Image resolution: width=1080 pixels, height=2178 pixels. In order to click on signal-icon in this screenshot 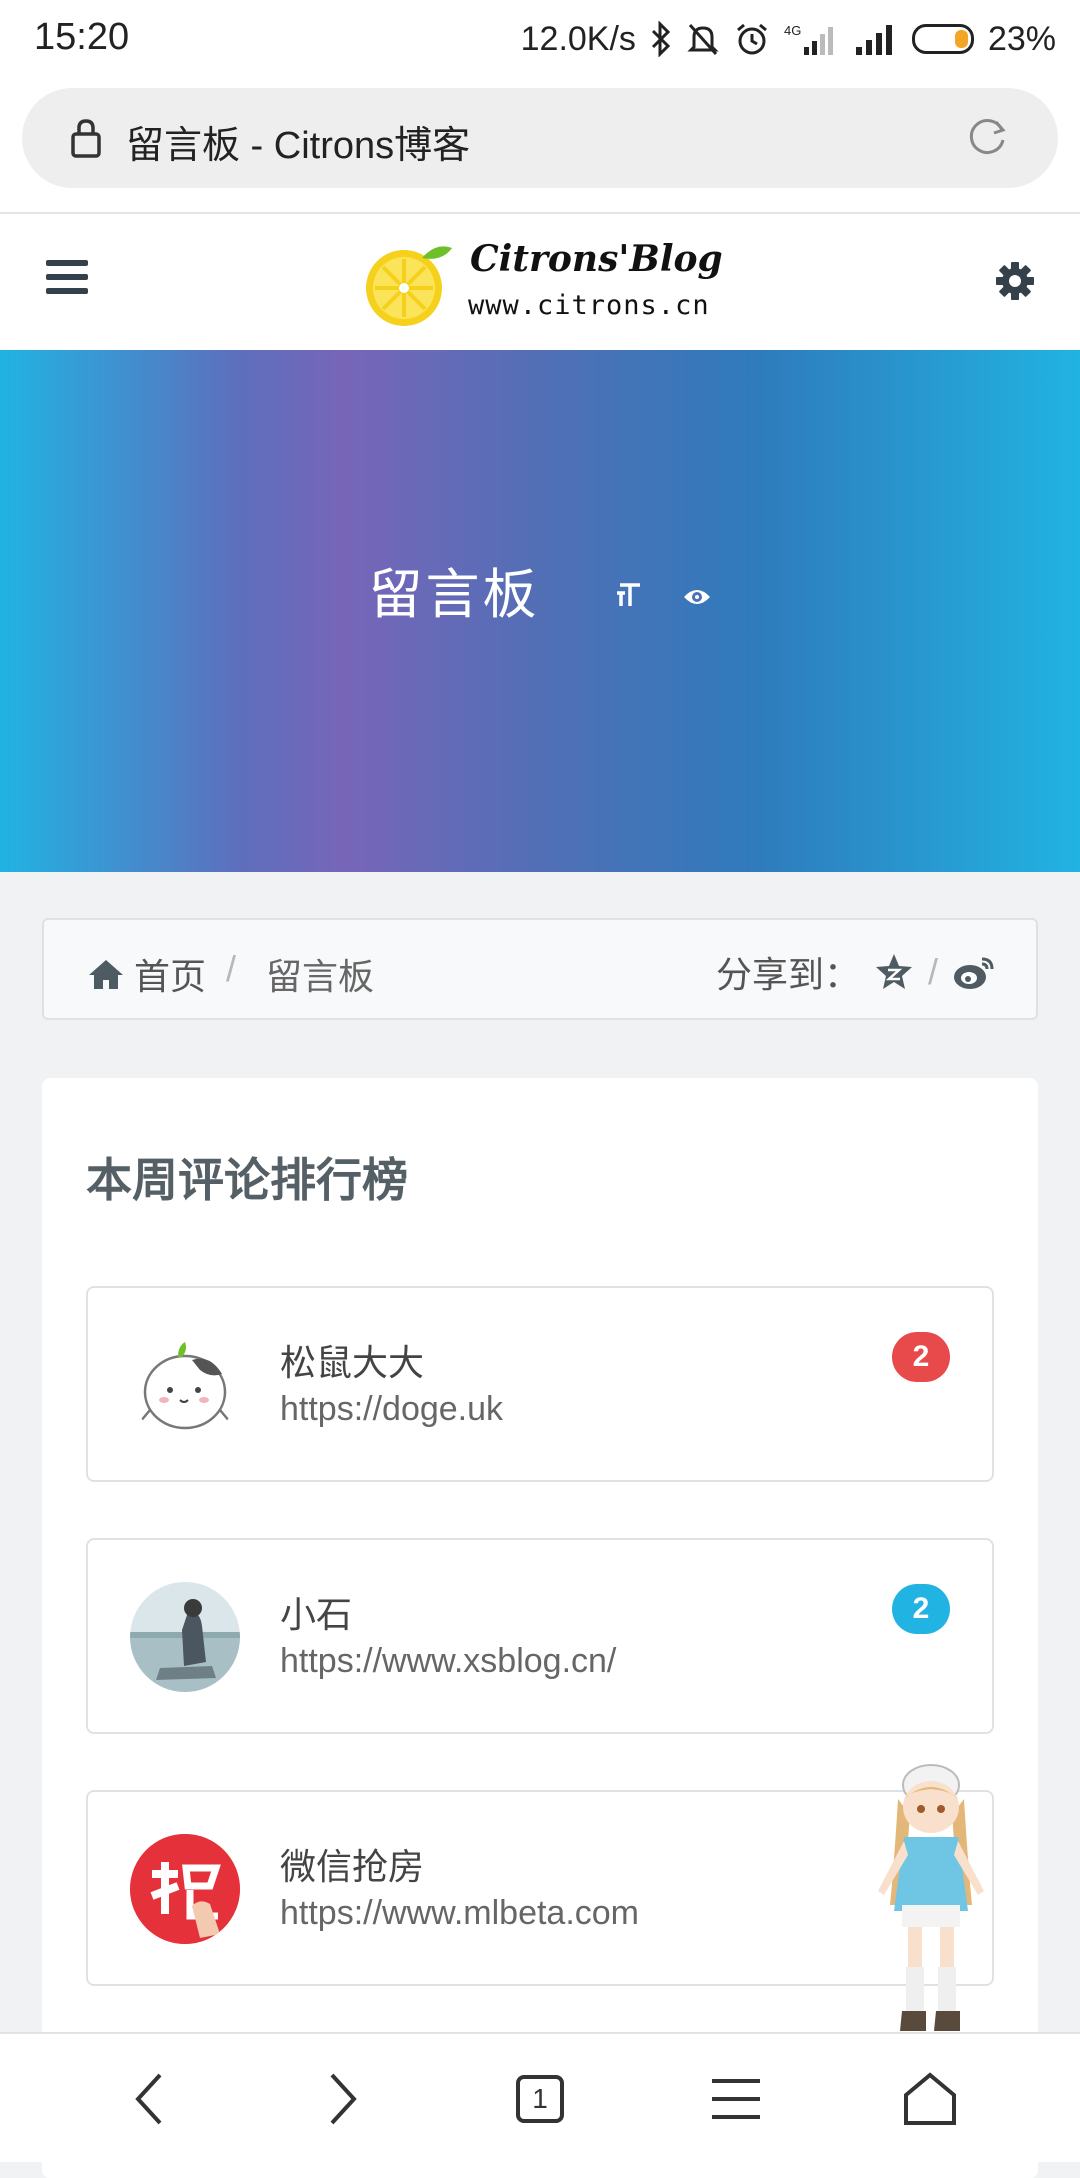, I will do `click(873, 40)`.